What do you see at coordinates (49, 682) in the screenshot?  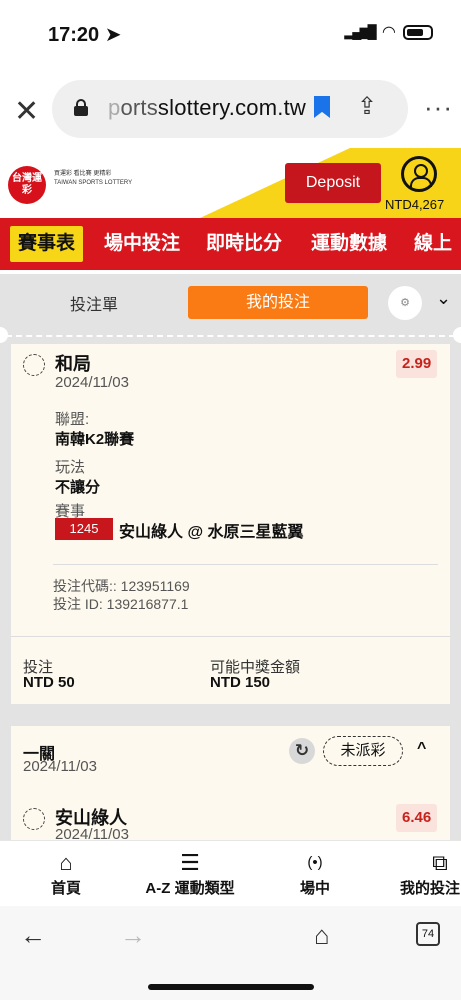 I see `stake-value: NTD 50` at bounding box center [49, 682].